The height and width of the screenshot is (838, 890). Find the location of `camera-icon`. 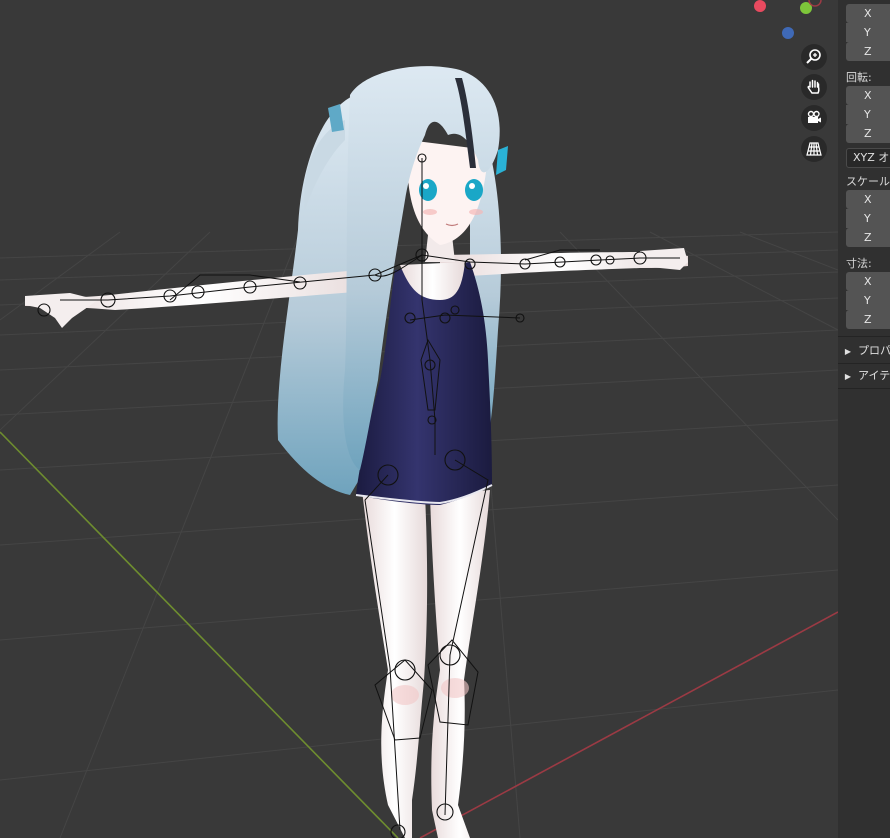

camera-icon is located at coordinates (814, 116).